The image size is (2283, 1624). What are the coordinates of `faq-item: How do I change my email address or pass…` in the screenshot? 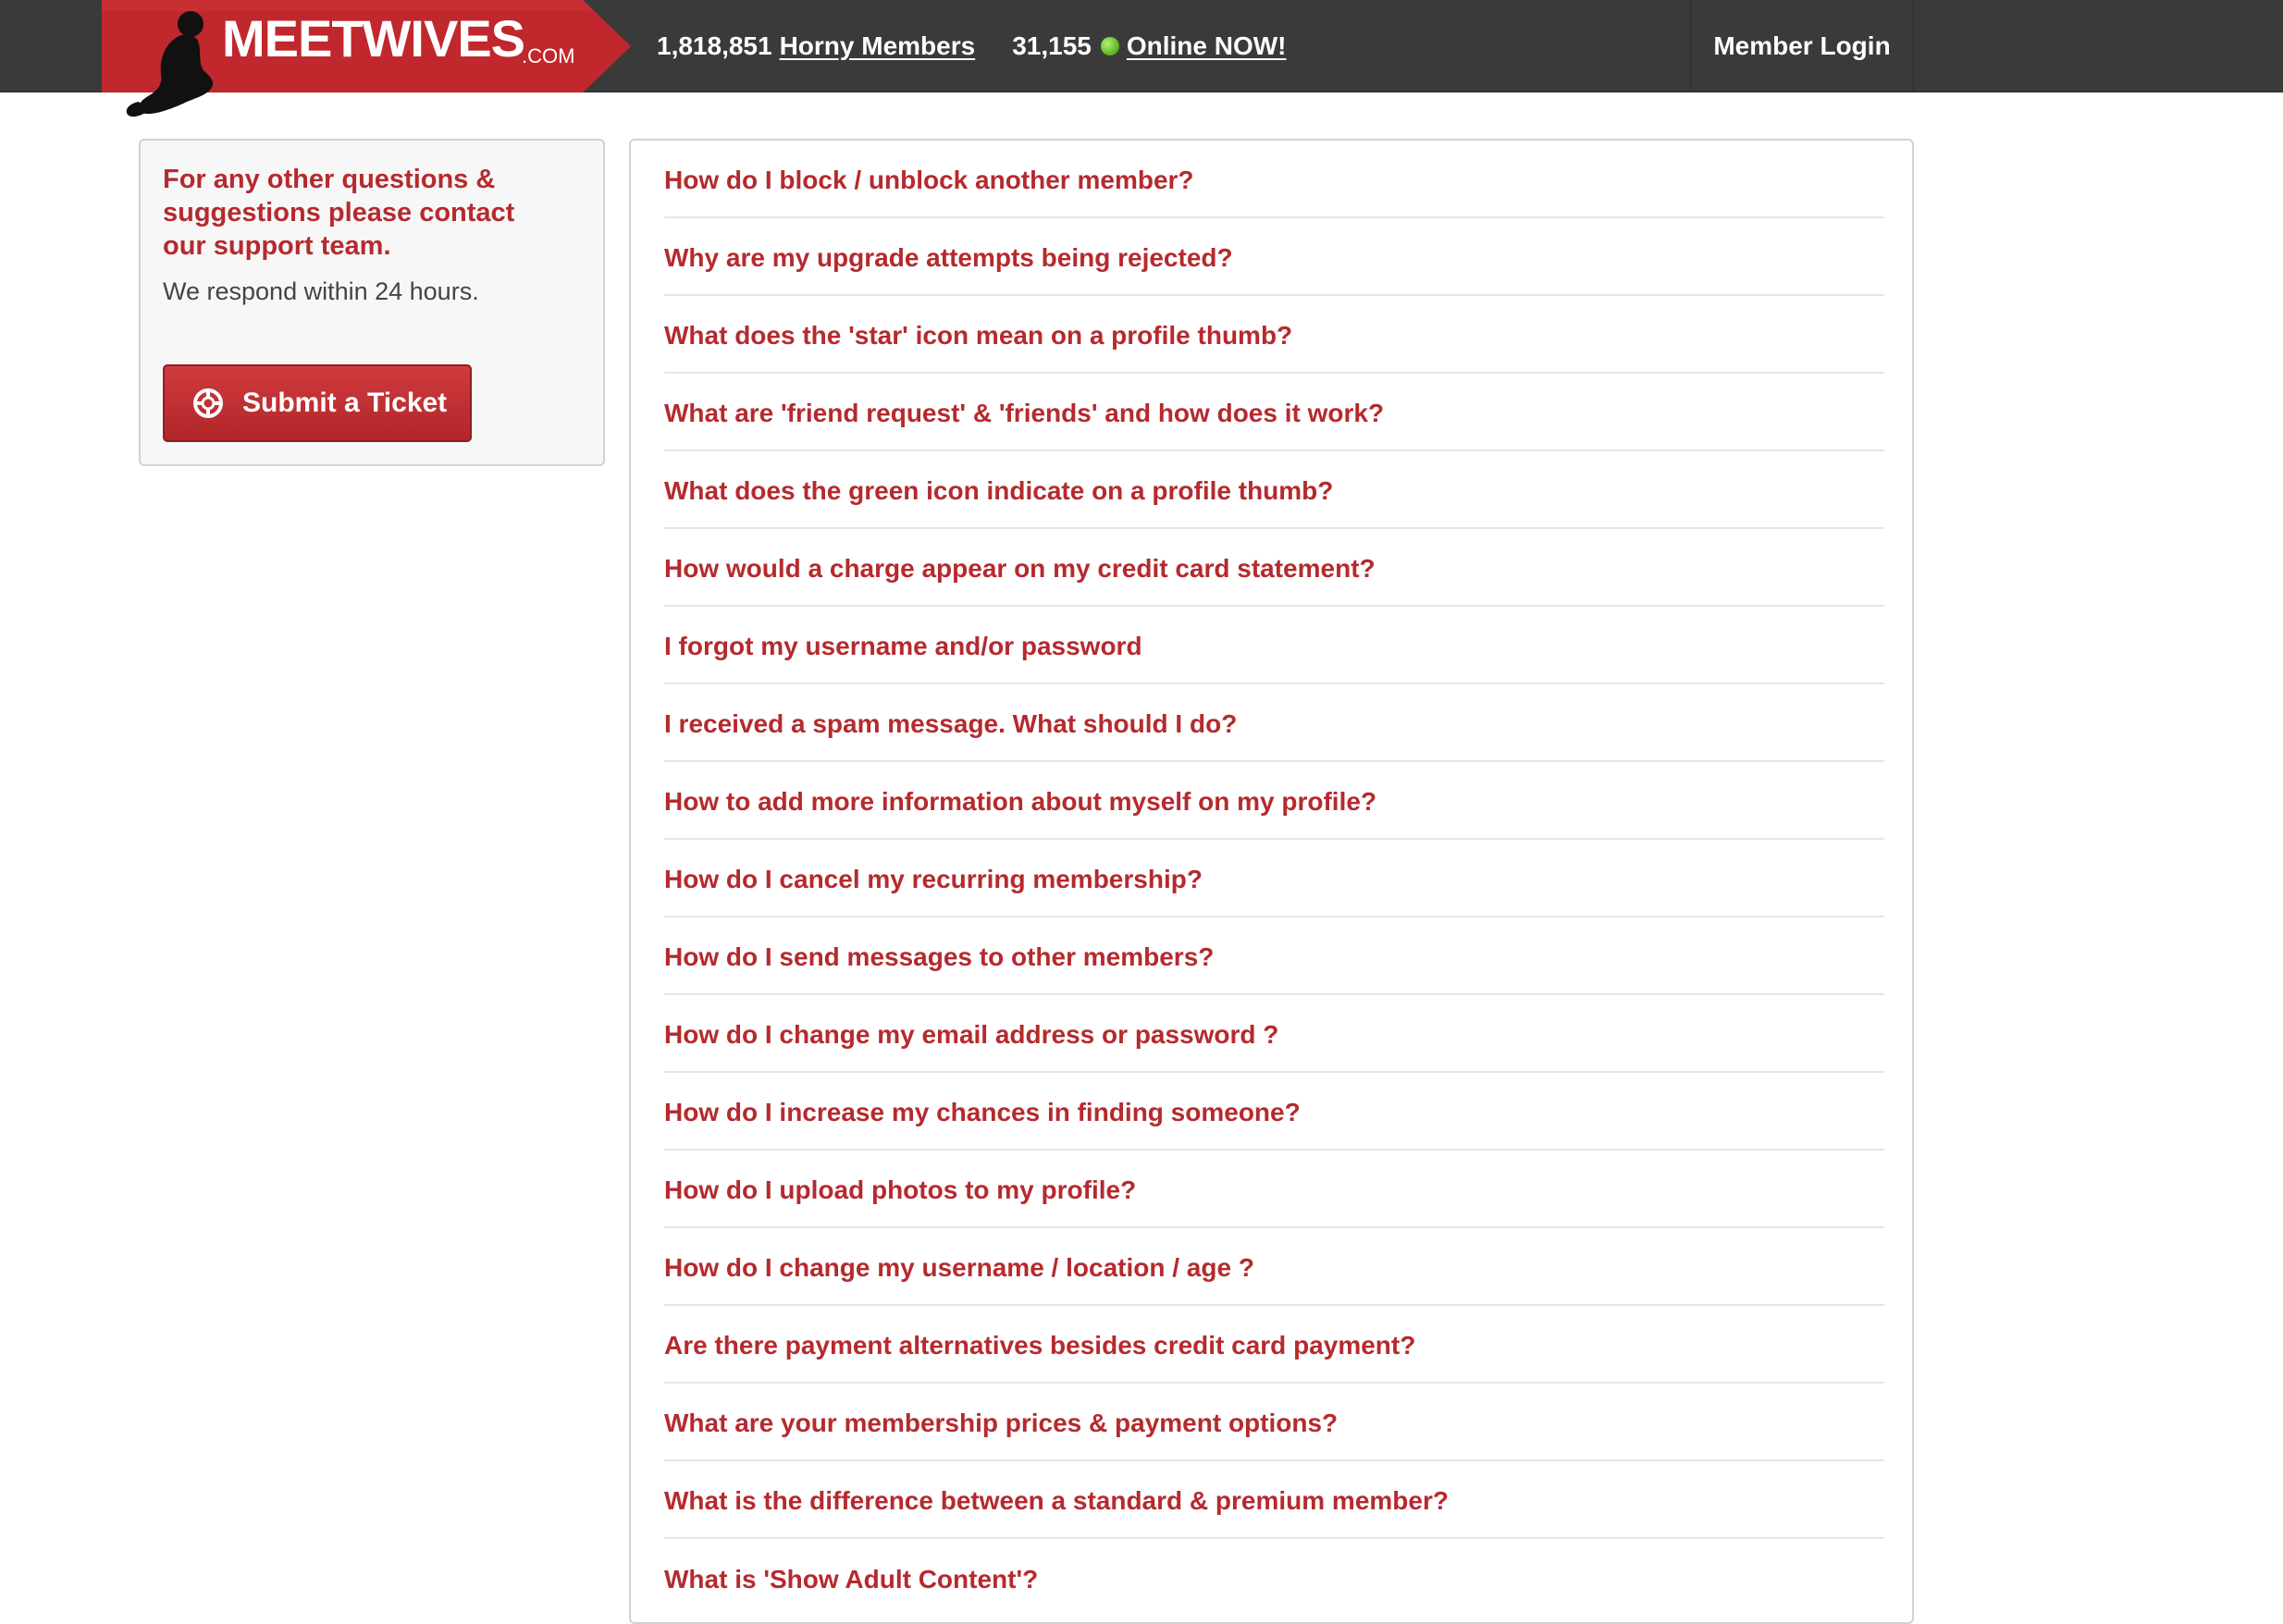 It's located at (1274, 1034).